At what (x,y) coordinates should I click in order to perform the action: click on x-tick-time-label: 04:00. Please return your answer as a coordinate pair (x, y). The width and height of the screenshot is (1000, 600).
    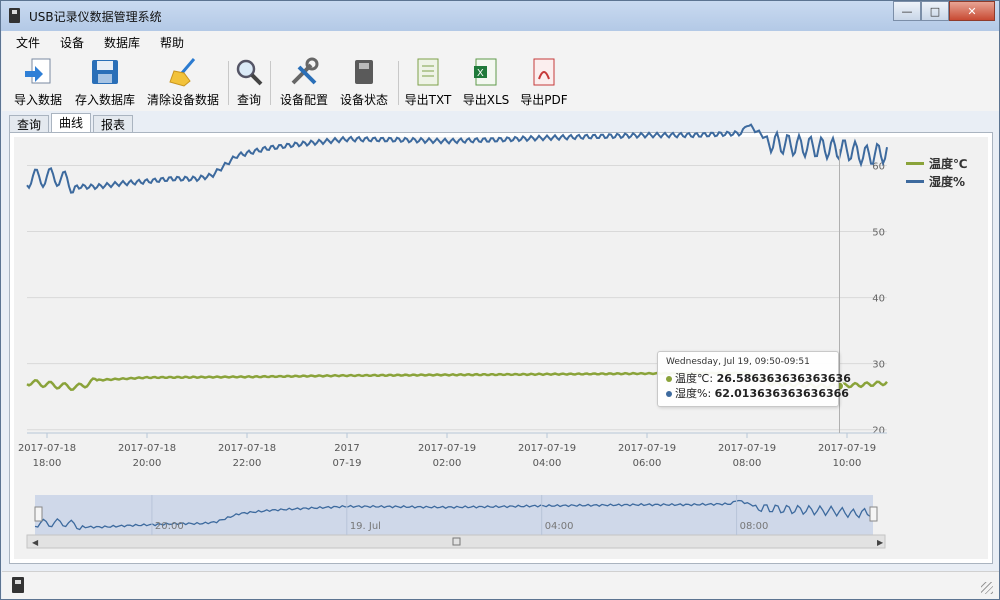
    Looking at the image, I should click on (547, 463).